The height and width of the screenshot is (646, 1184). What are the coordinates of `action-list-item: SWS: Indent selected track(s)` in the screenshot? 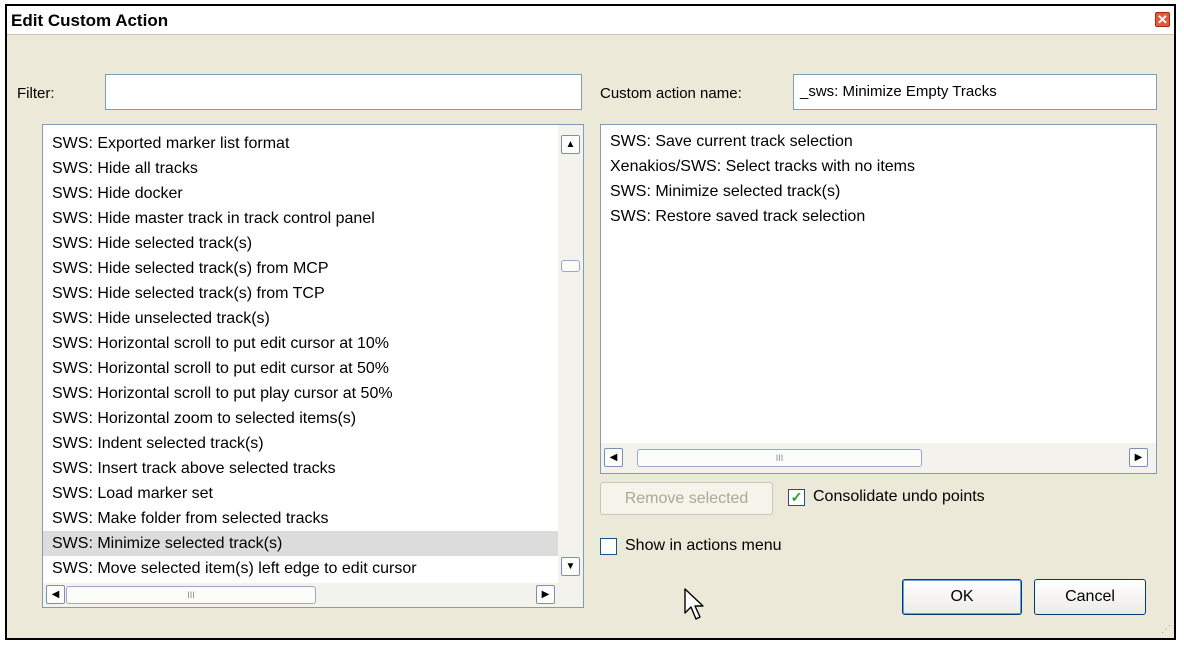 It's located at (300, 443).